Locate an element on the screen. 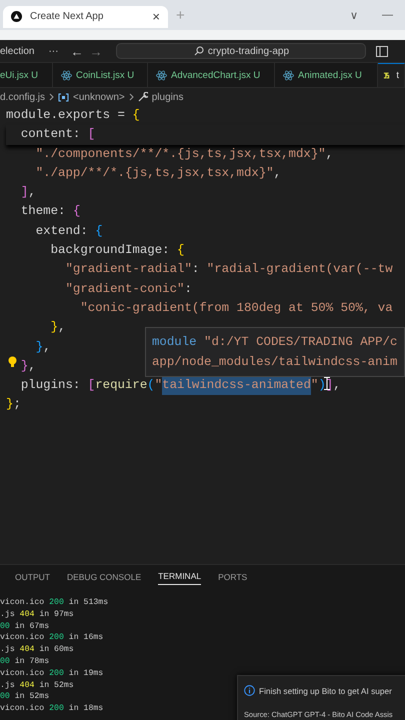  editor-tab: eUi.jsx U is located at coordinates (26, 75).